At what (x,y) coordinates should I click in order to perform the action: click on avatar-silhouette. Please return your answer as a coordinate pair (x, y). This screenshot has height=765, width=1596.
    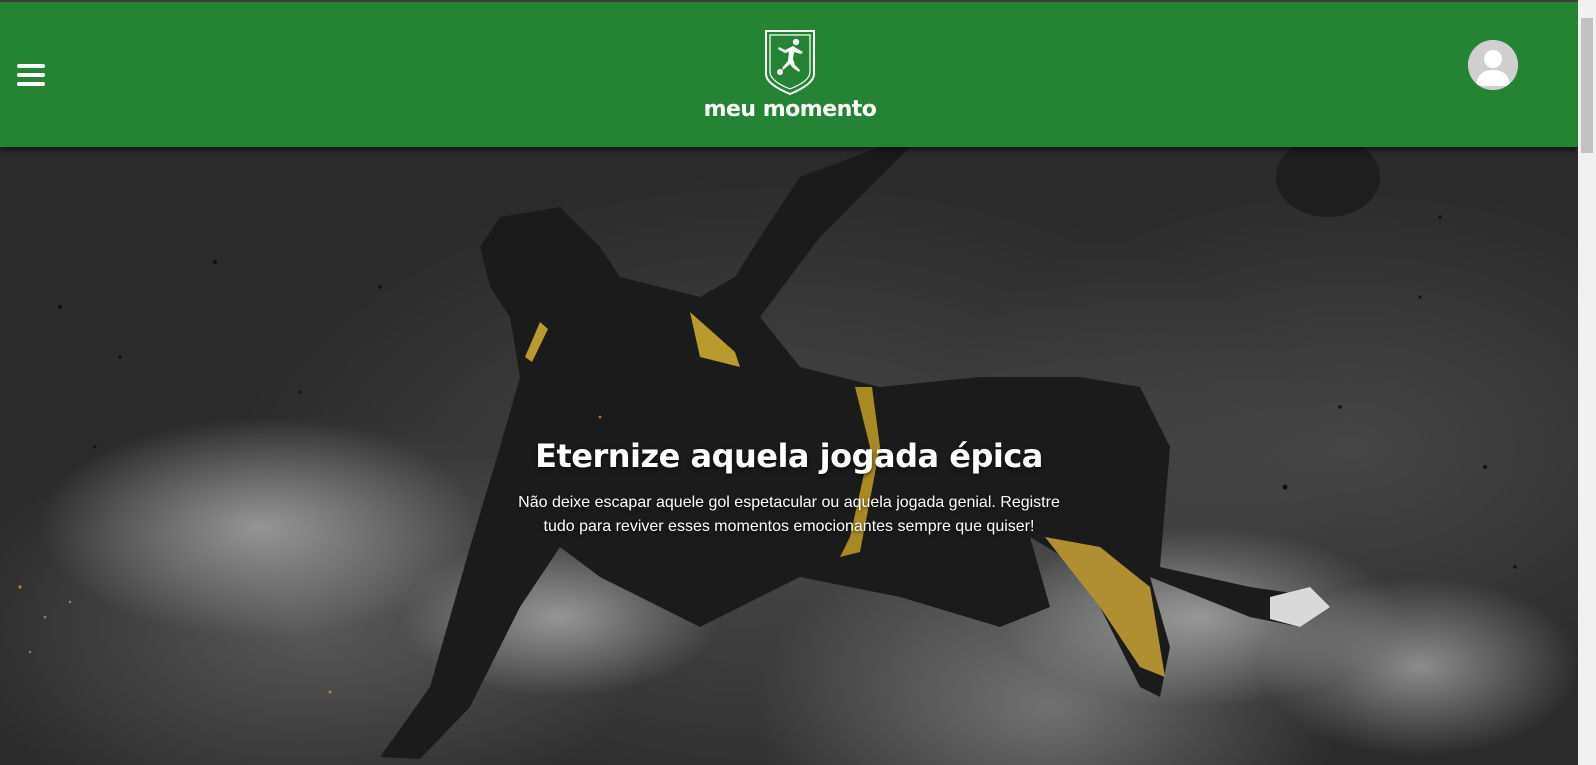
    Looking at the image, I should click on (1493, 65).